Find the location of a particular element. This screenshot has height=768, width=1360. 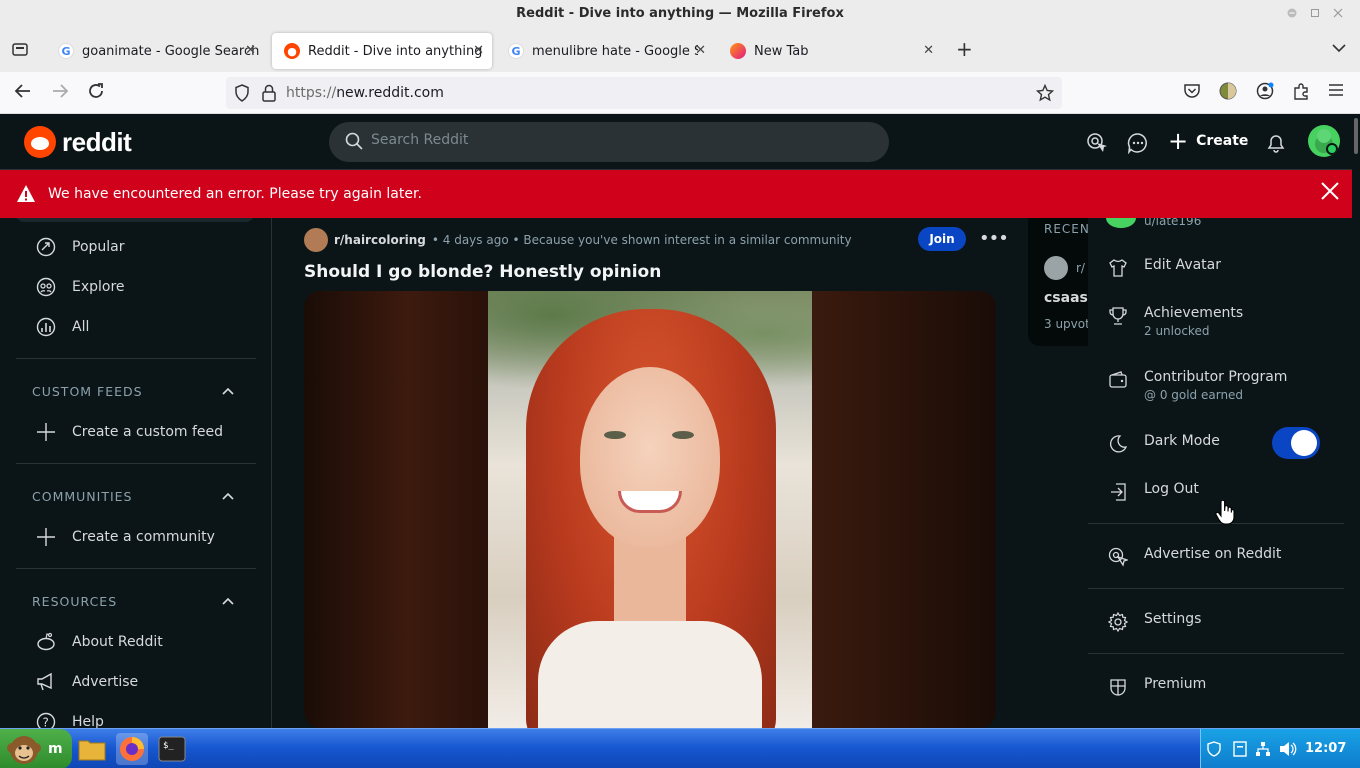

terminal-icon: $_ is located at coordinates (172, 749).